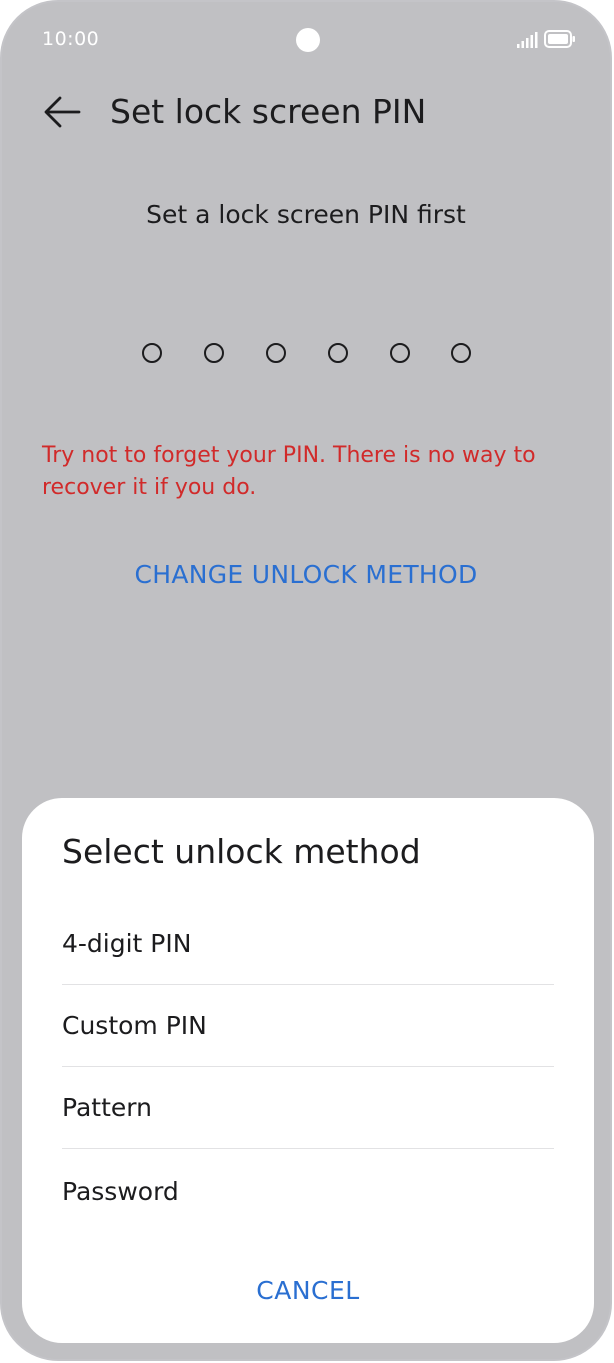 The image size is (614, 1363). Describe the element at coordinates (527, 40) in the screenshot. I see `signal-icon` at that location.